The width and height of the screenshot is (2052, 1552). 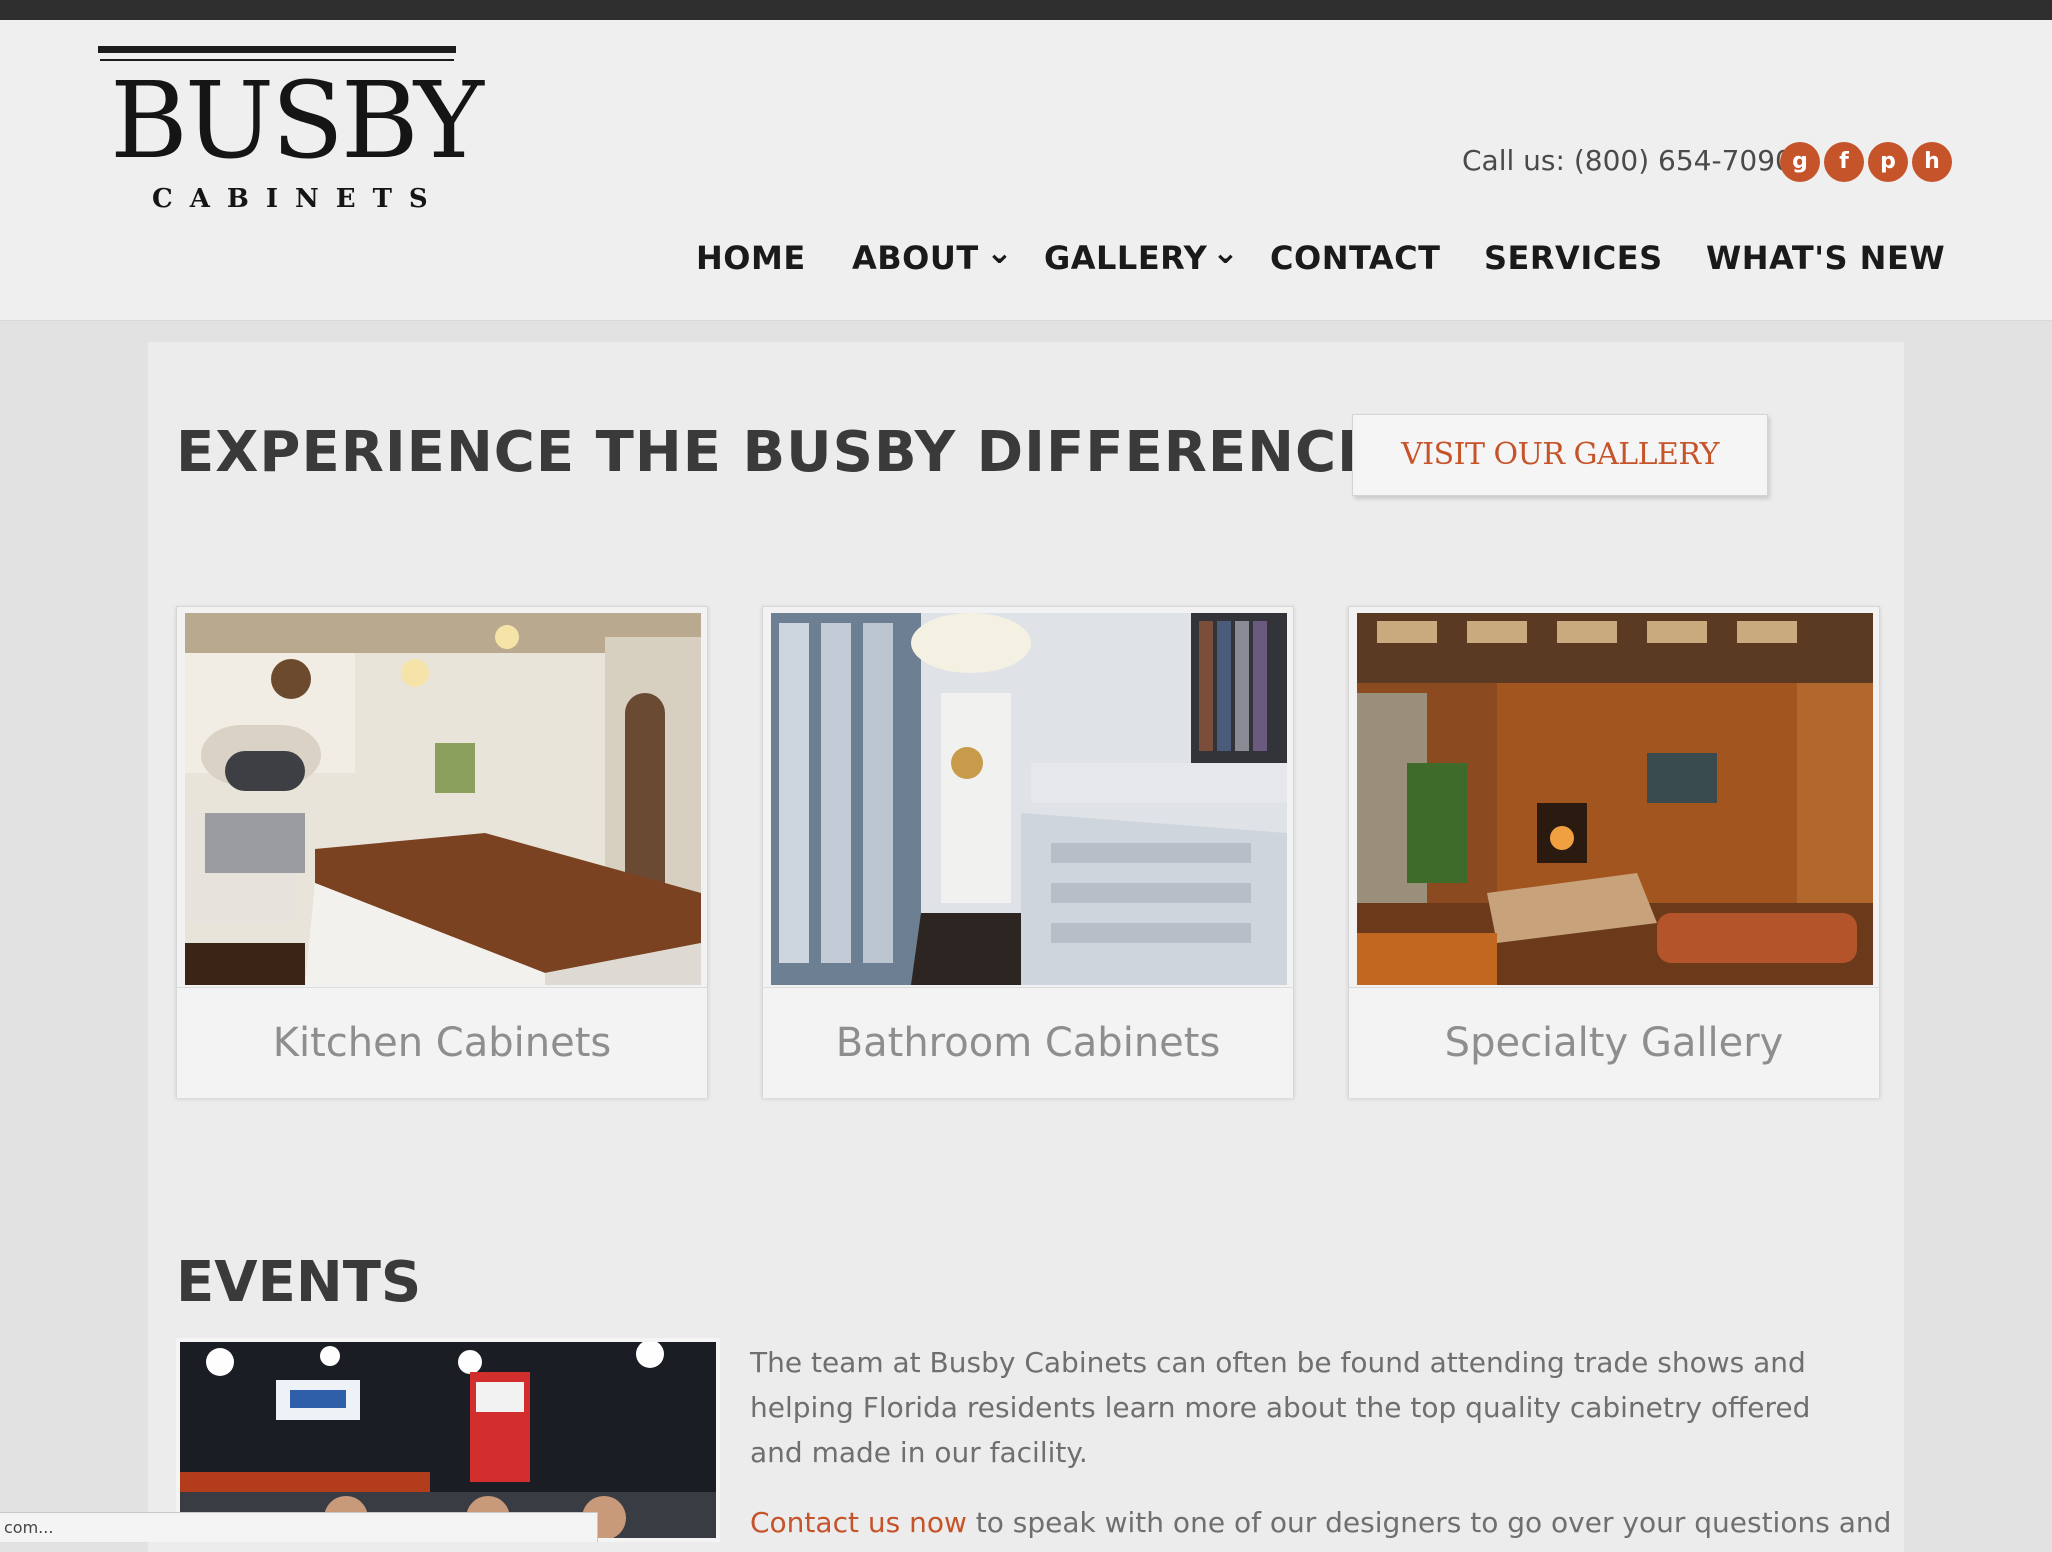 I want to click on nav-about: ABOUT, so click(x=915, y=258).